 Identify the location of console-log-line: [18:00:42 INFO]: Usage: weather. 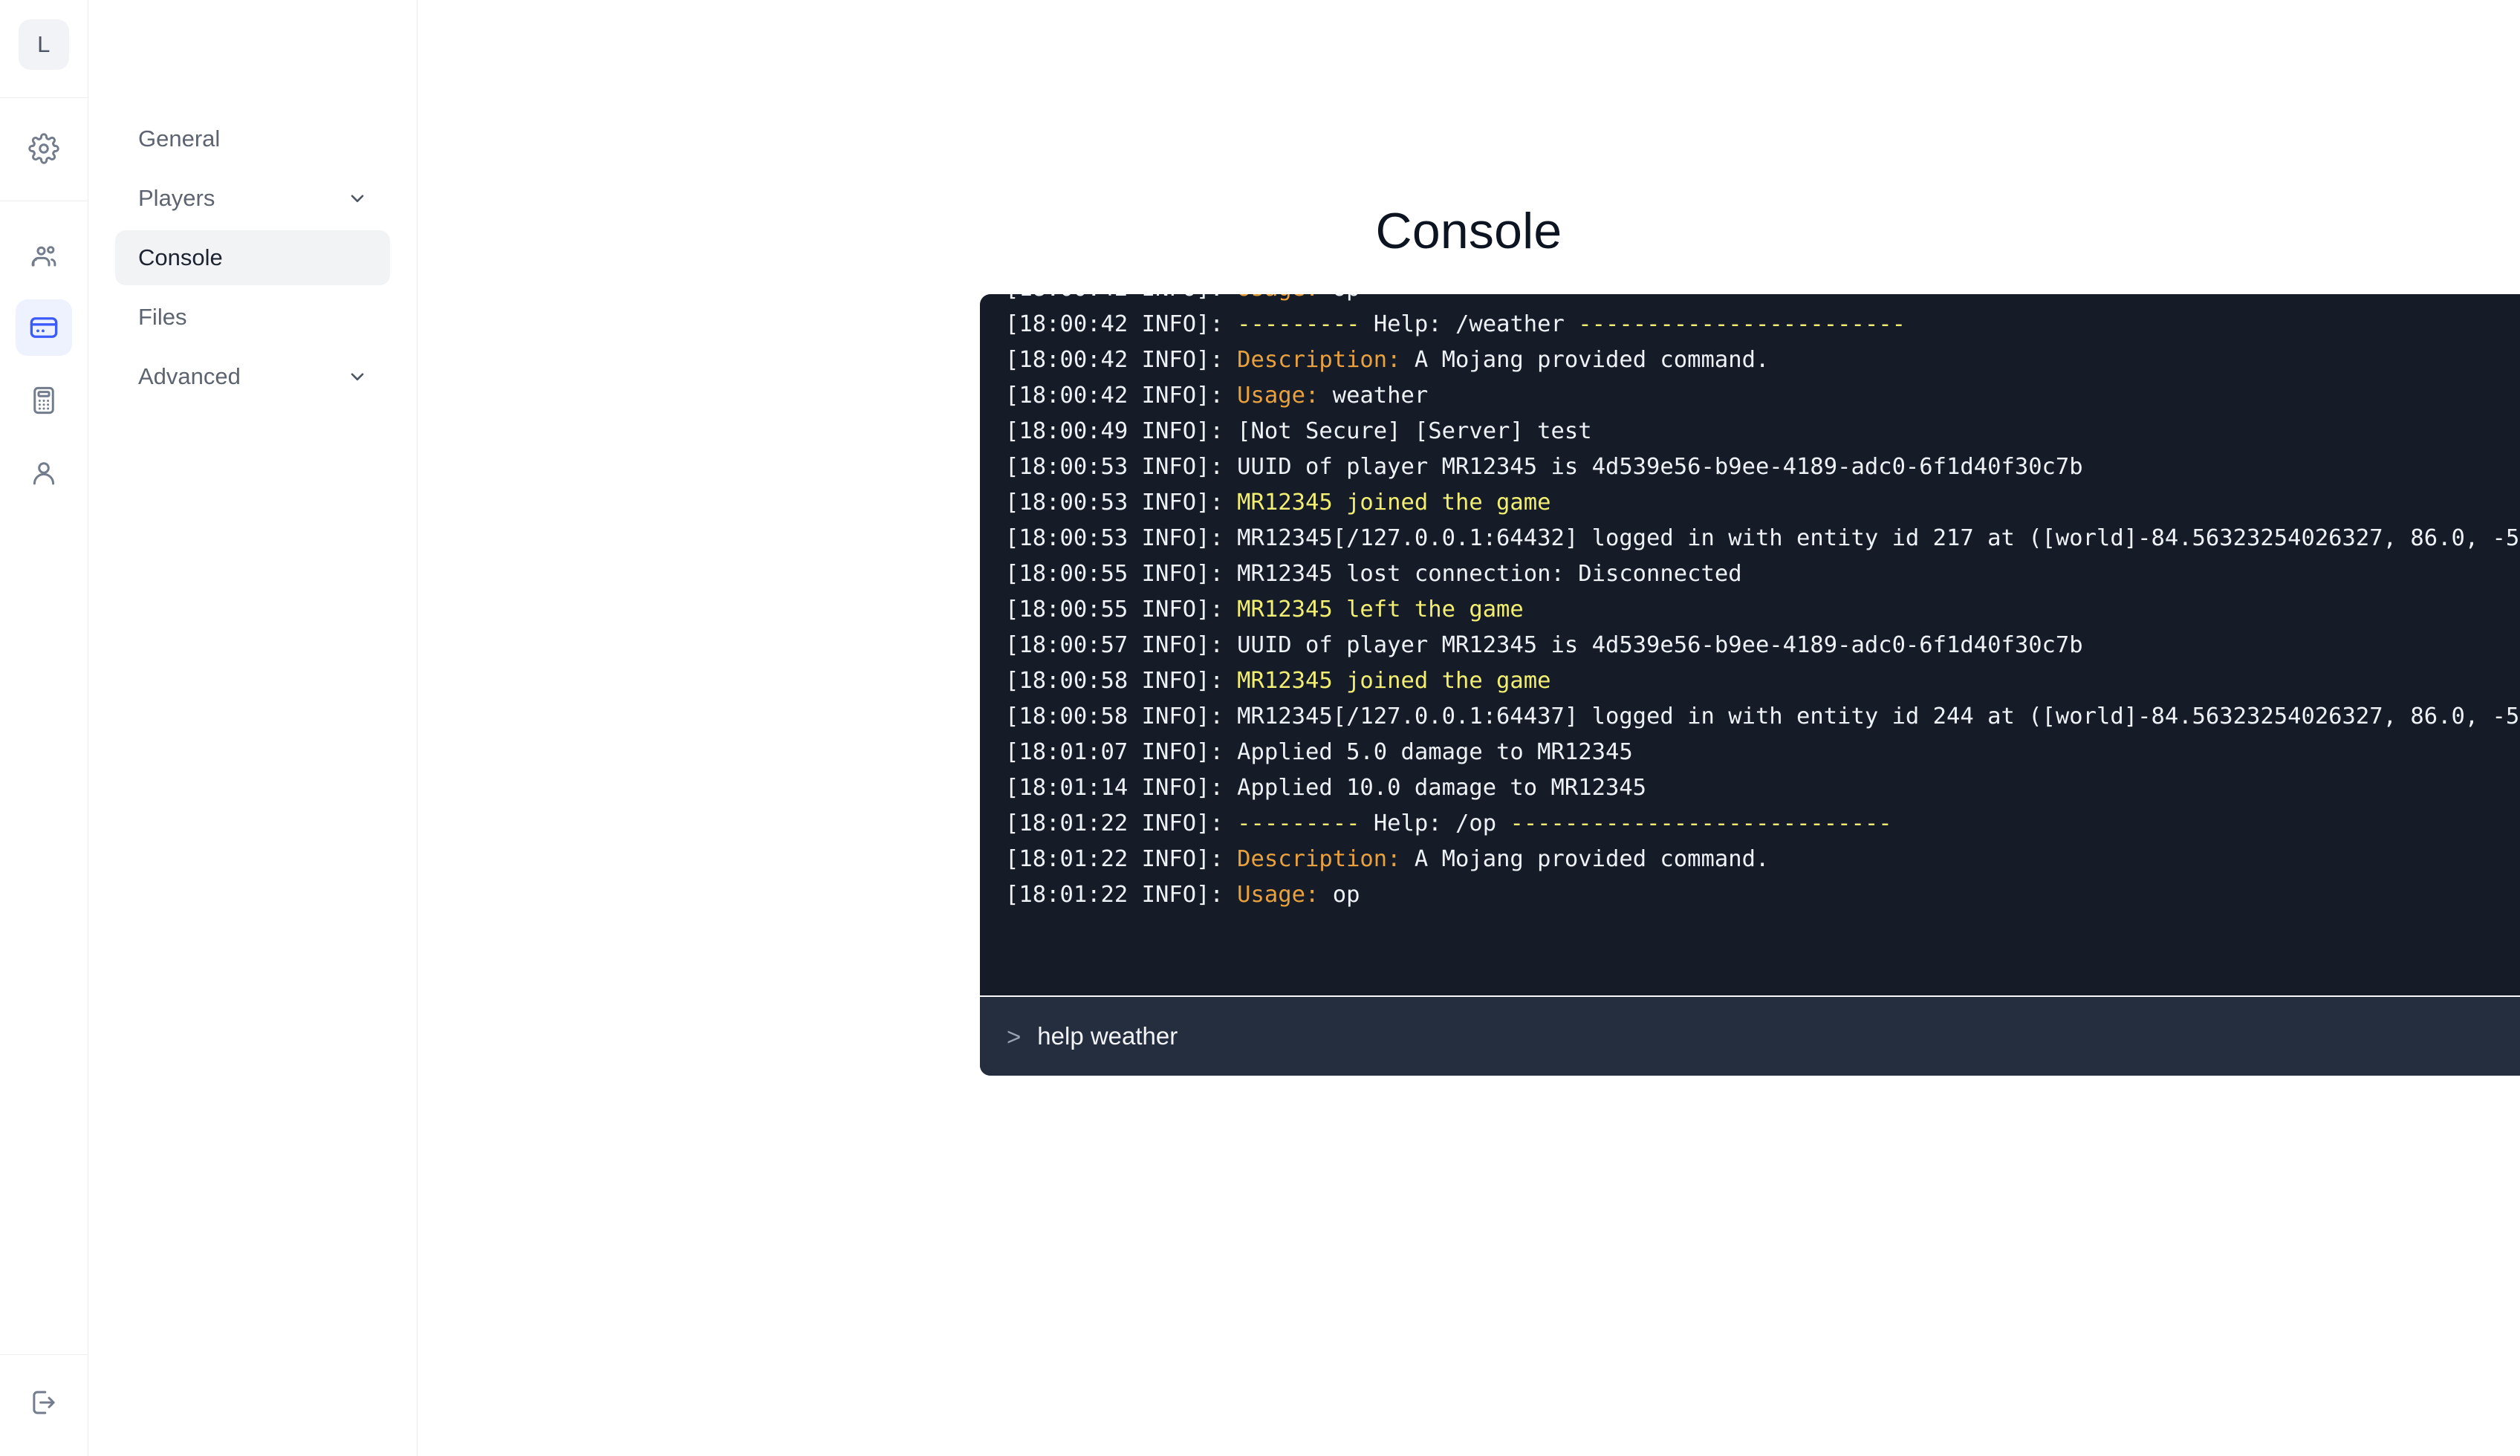
(1763, 396).